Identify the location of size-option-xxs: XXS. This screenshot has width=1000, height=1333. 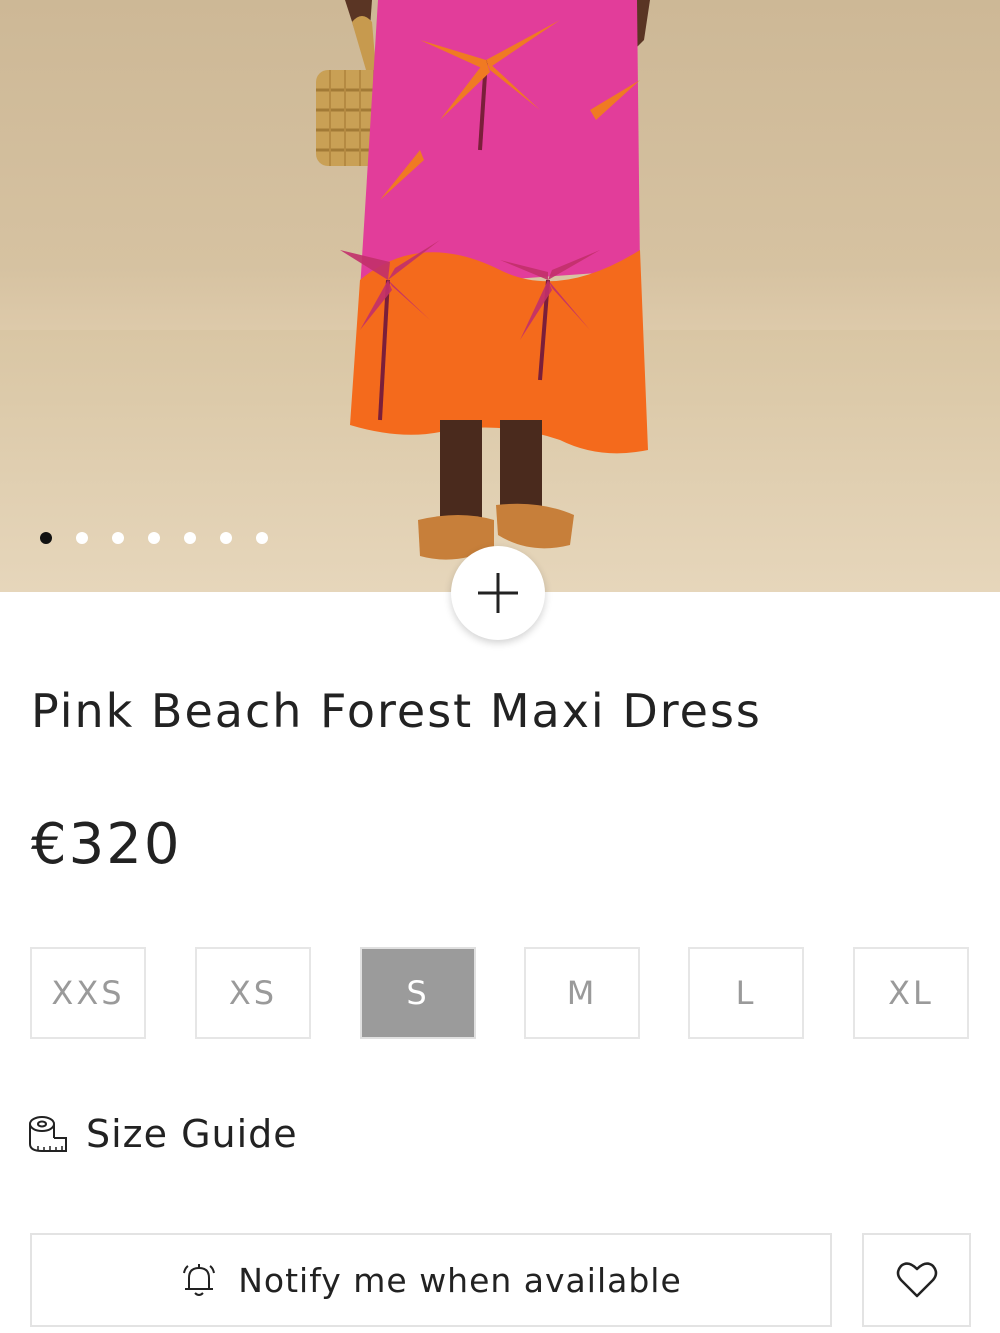
(88, 993).